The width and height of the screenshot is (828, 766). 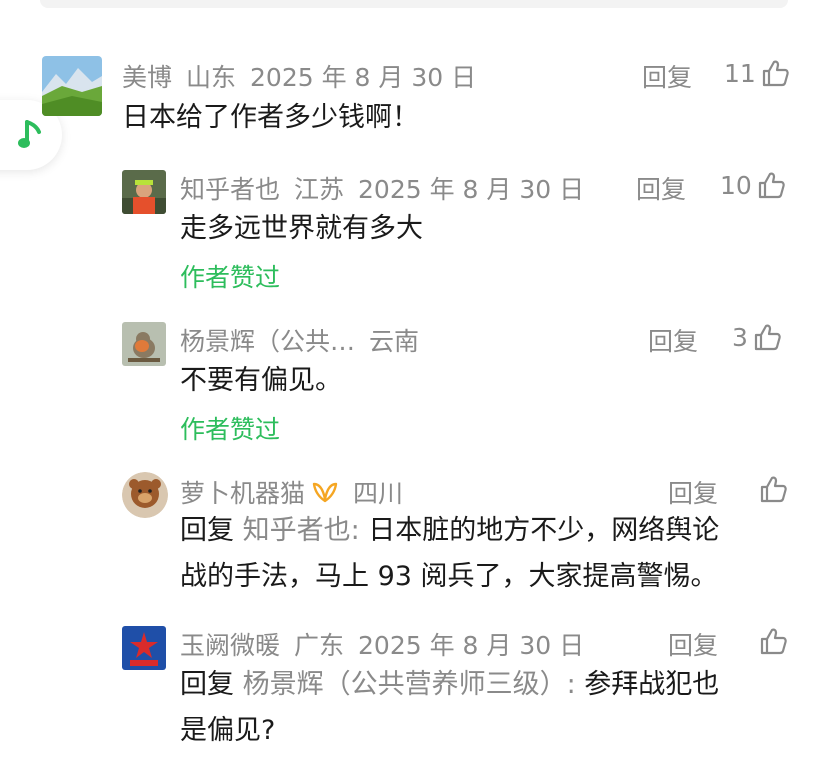 I want to click on like-count: 3, so click(x=740, y=337).